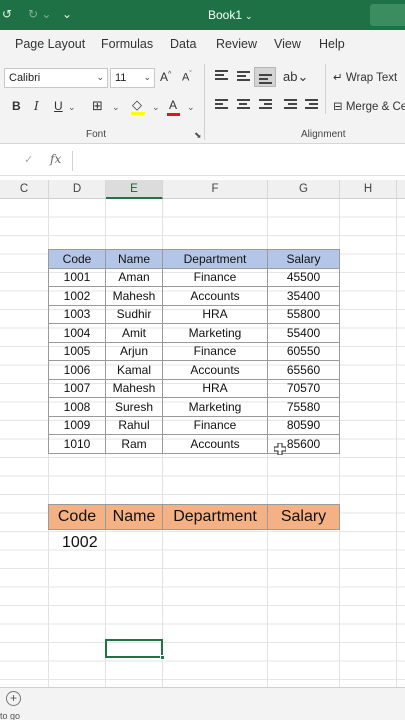  What do you see at coordinates (198, 135) in the screenshot?
I see `font-dialog-launcher-icon: ⬊` at bounding box center [198, 135].